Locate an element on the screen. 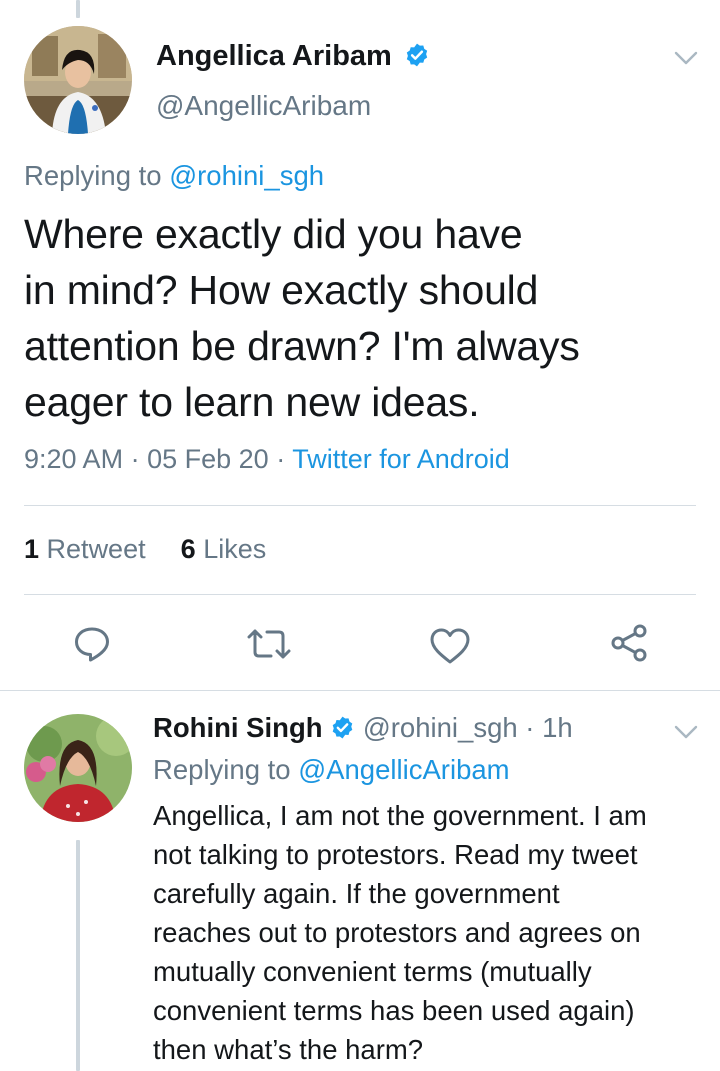 The height and width of the screenshot is (1071, 720). like-count: 6 is located at coordinates (188, 549).